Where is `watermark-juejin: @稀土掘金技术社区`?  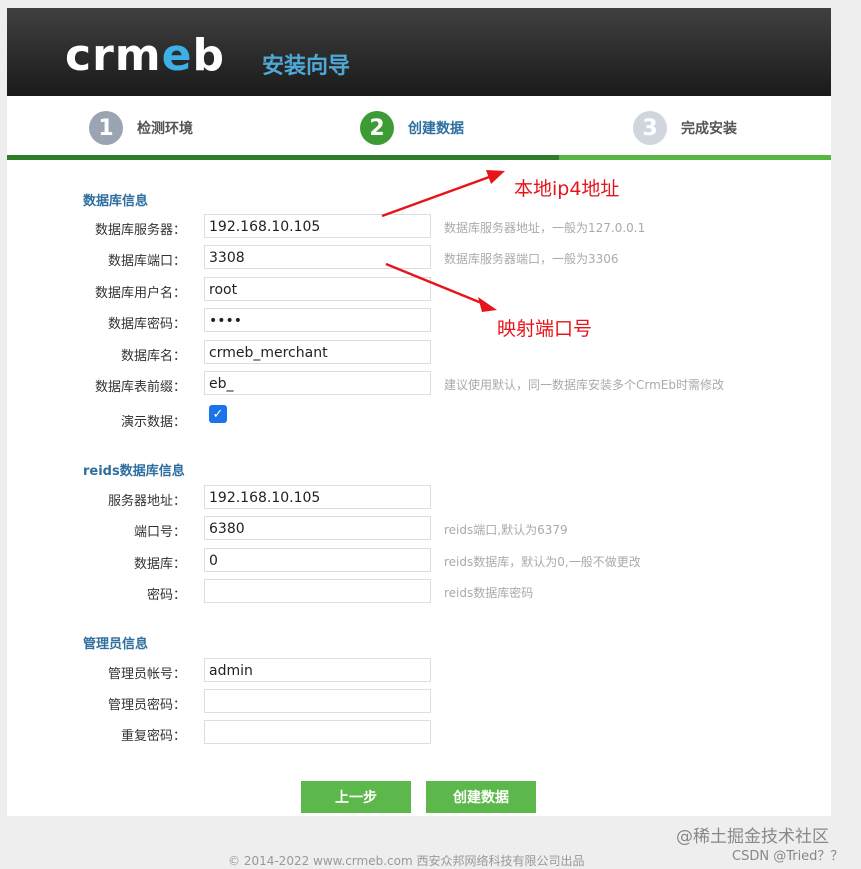 watermark-juejin: @稀土掘金技术社区 is located at coordinates (752, 837).